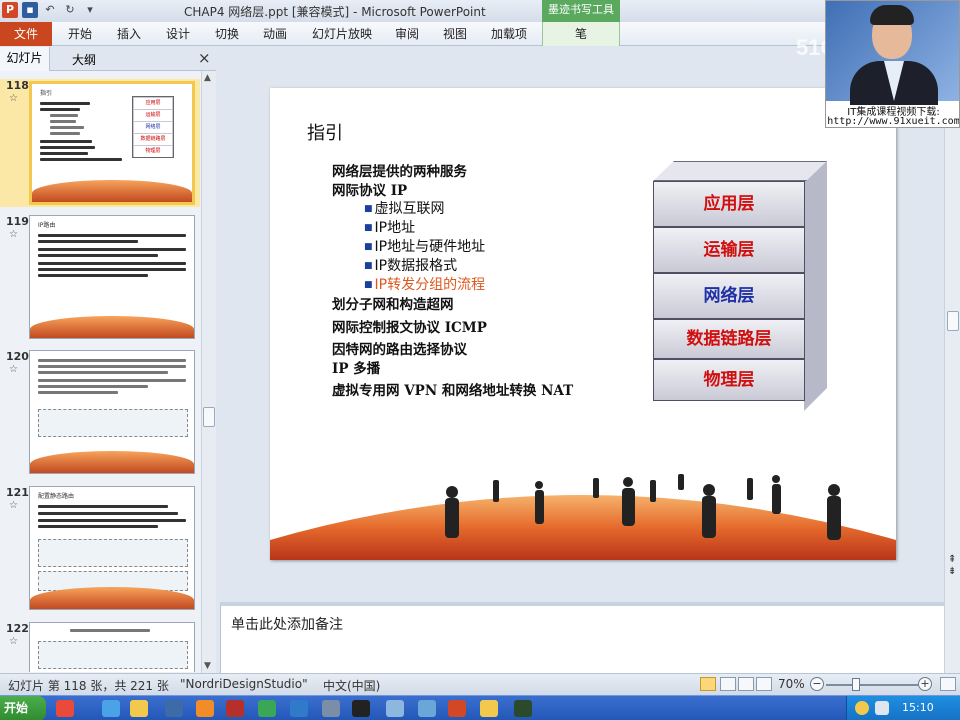 The height and width of the screenshot is (720, 960). I want to click on tab-review: 审阅, so click(407, 33).